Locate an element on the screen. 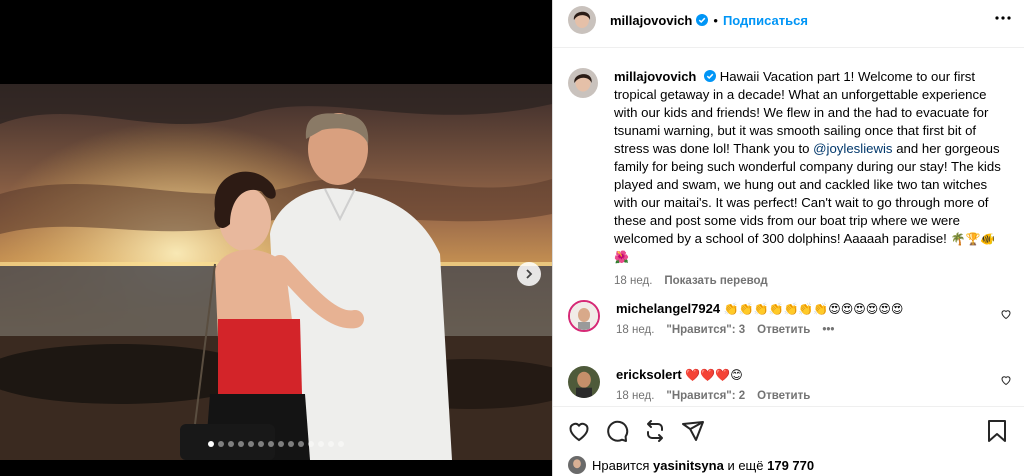  chevron-right-icon is located at coordinates (529, 274).